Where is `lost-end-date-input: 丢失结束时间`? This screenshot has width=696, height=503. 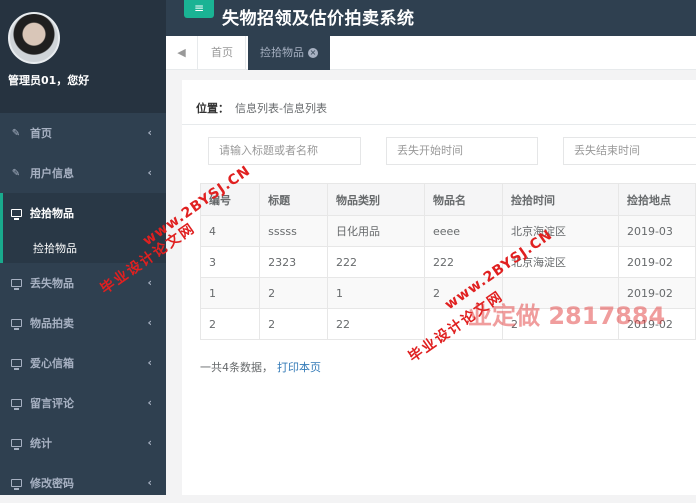 lost-end-date-input: 丢失结束时间 is located at coordinates (629, 151).